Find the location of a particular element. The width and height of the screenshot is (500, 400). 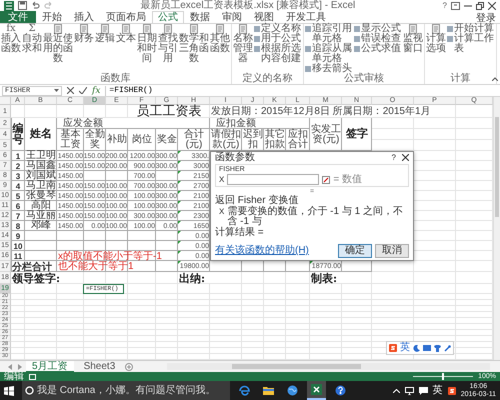

ribbon-tab: 公式 is located at coordinates (168, 17).